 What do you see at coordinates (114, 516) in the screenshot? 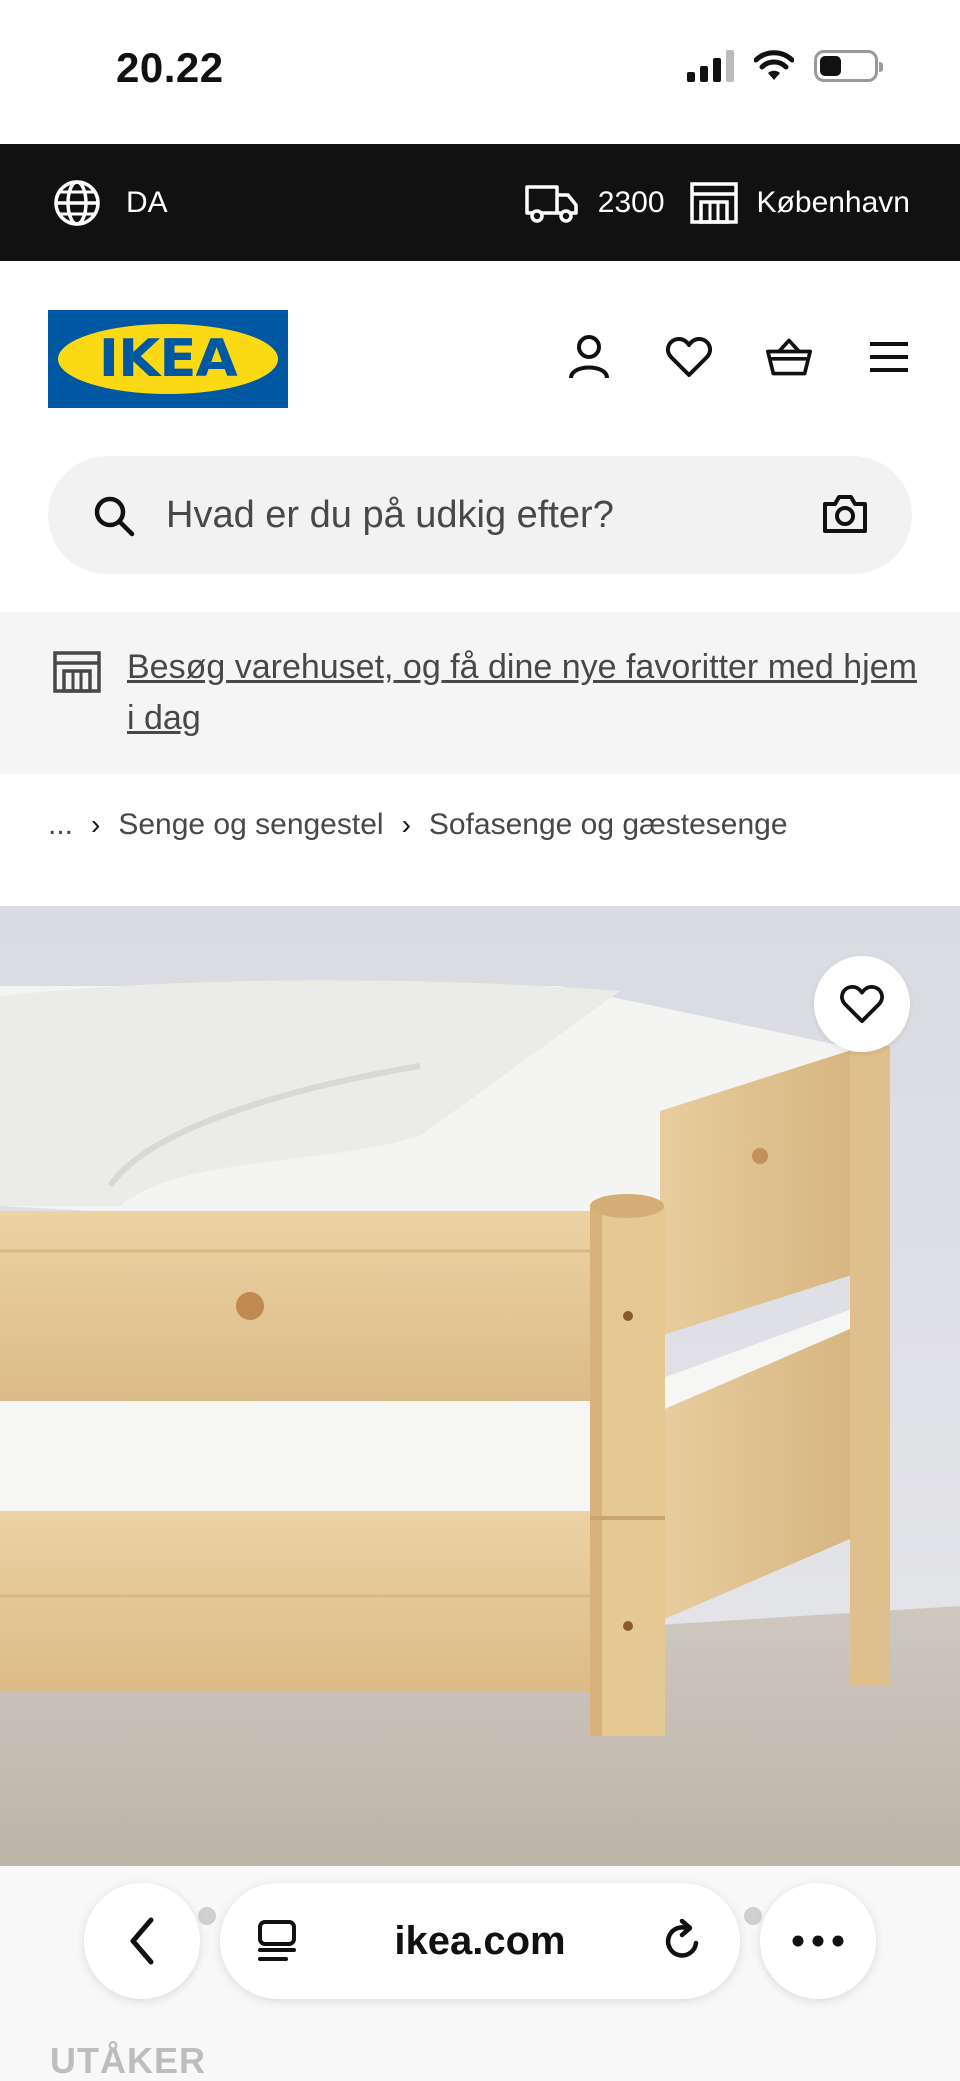
I see `search-icon` at bounding box center [114, 516].